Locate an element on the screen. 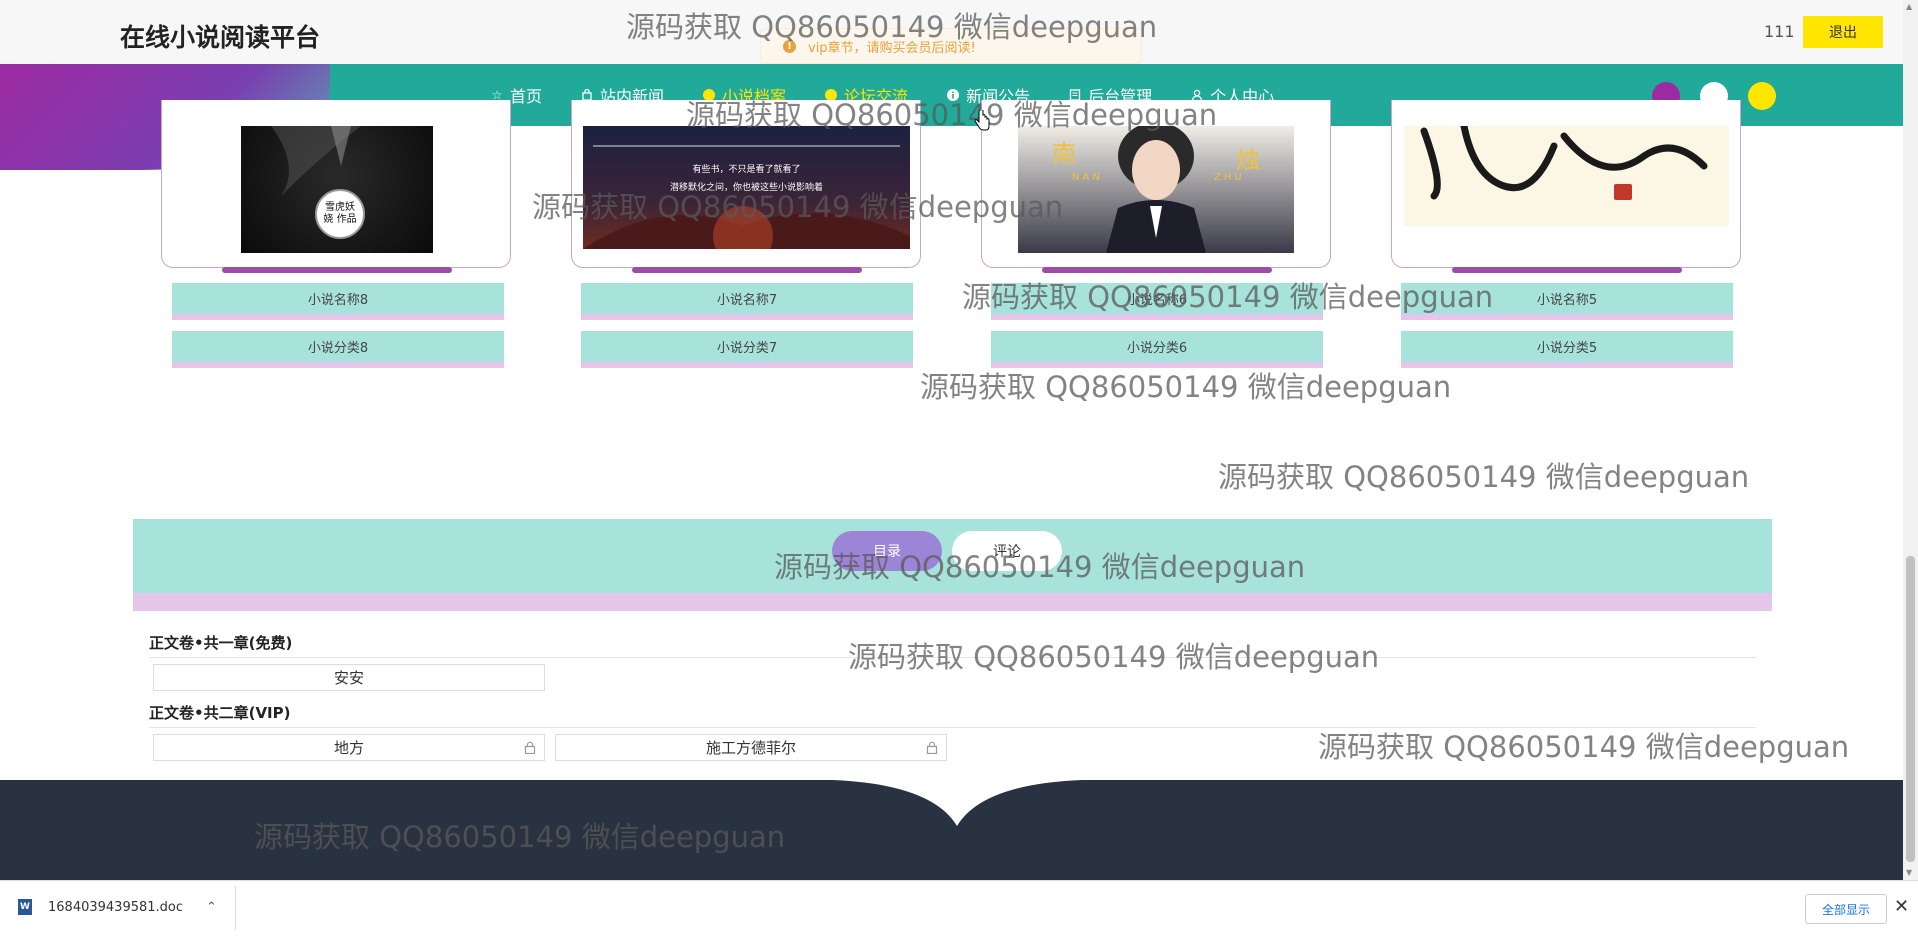  toast-message: vip章节，请购买会员后阅读! is located at coordinates (892, 48).